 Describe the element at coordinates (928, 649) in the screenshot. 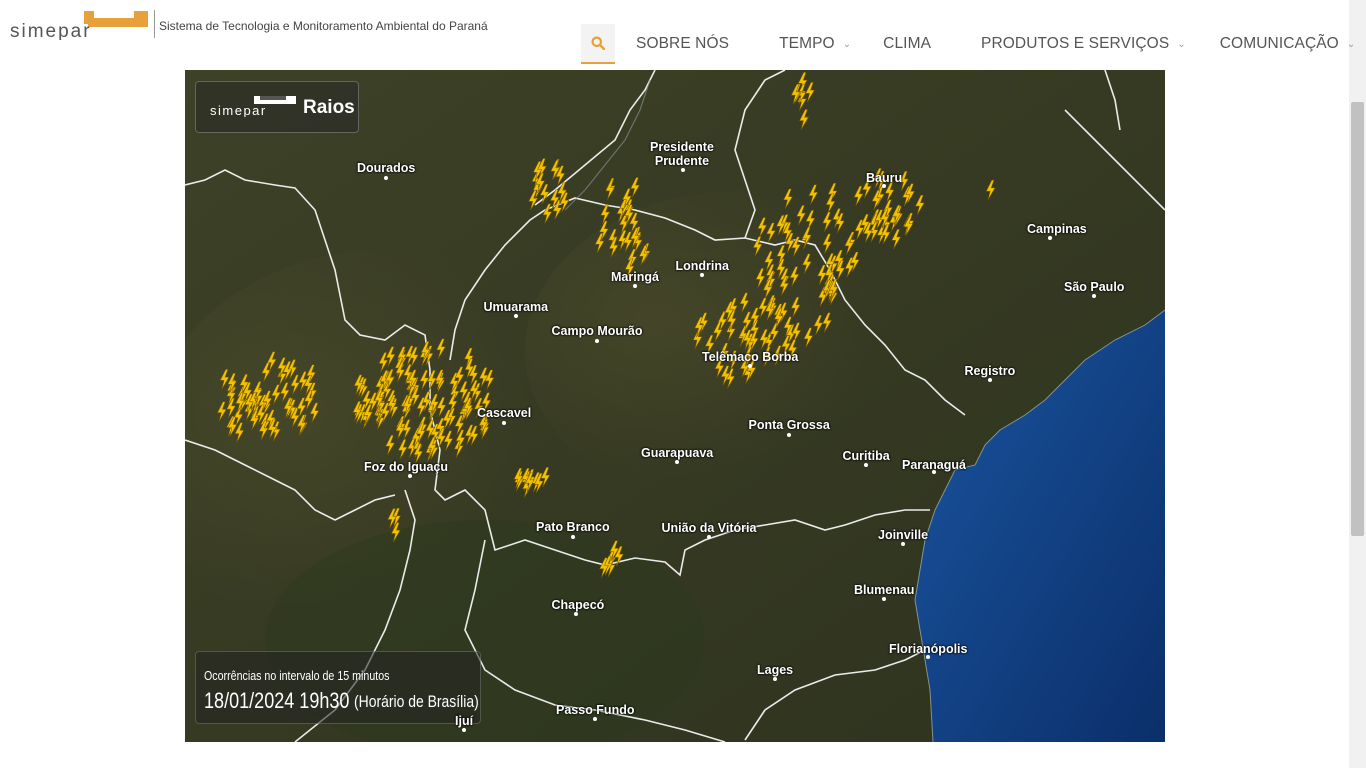

I see `city-label: Florianópolis` at that location.